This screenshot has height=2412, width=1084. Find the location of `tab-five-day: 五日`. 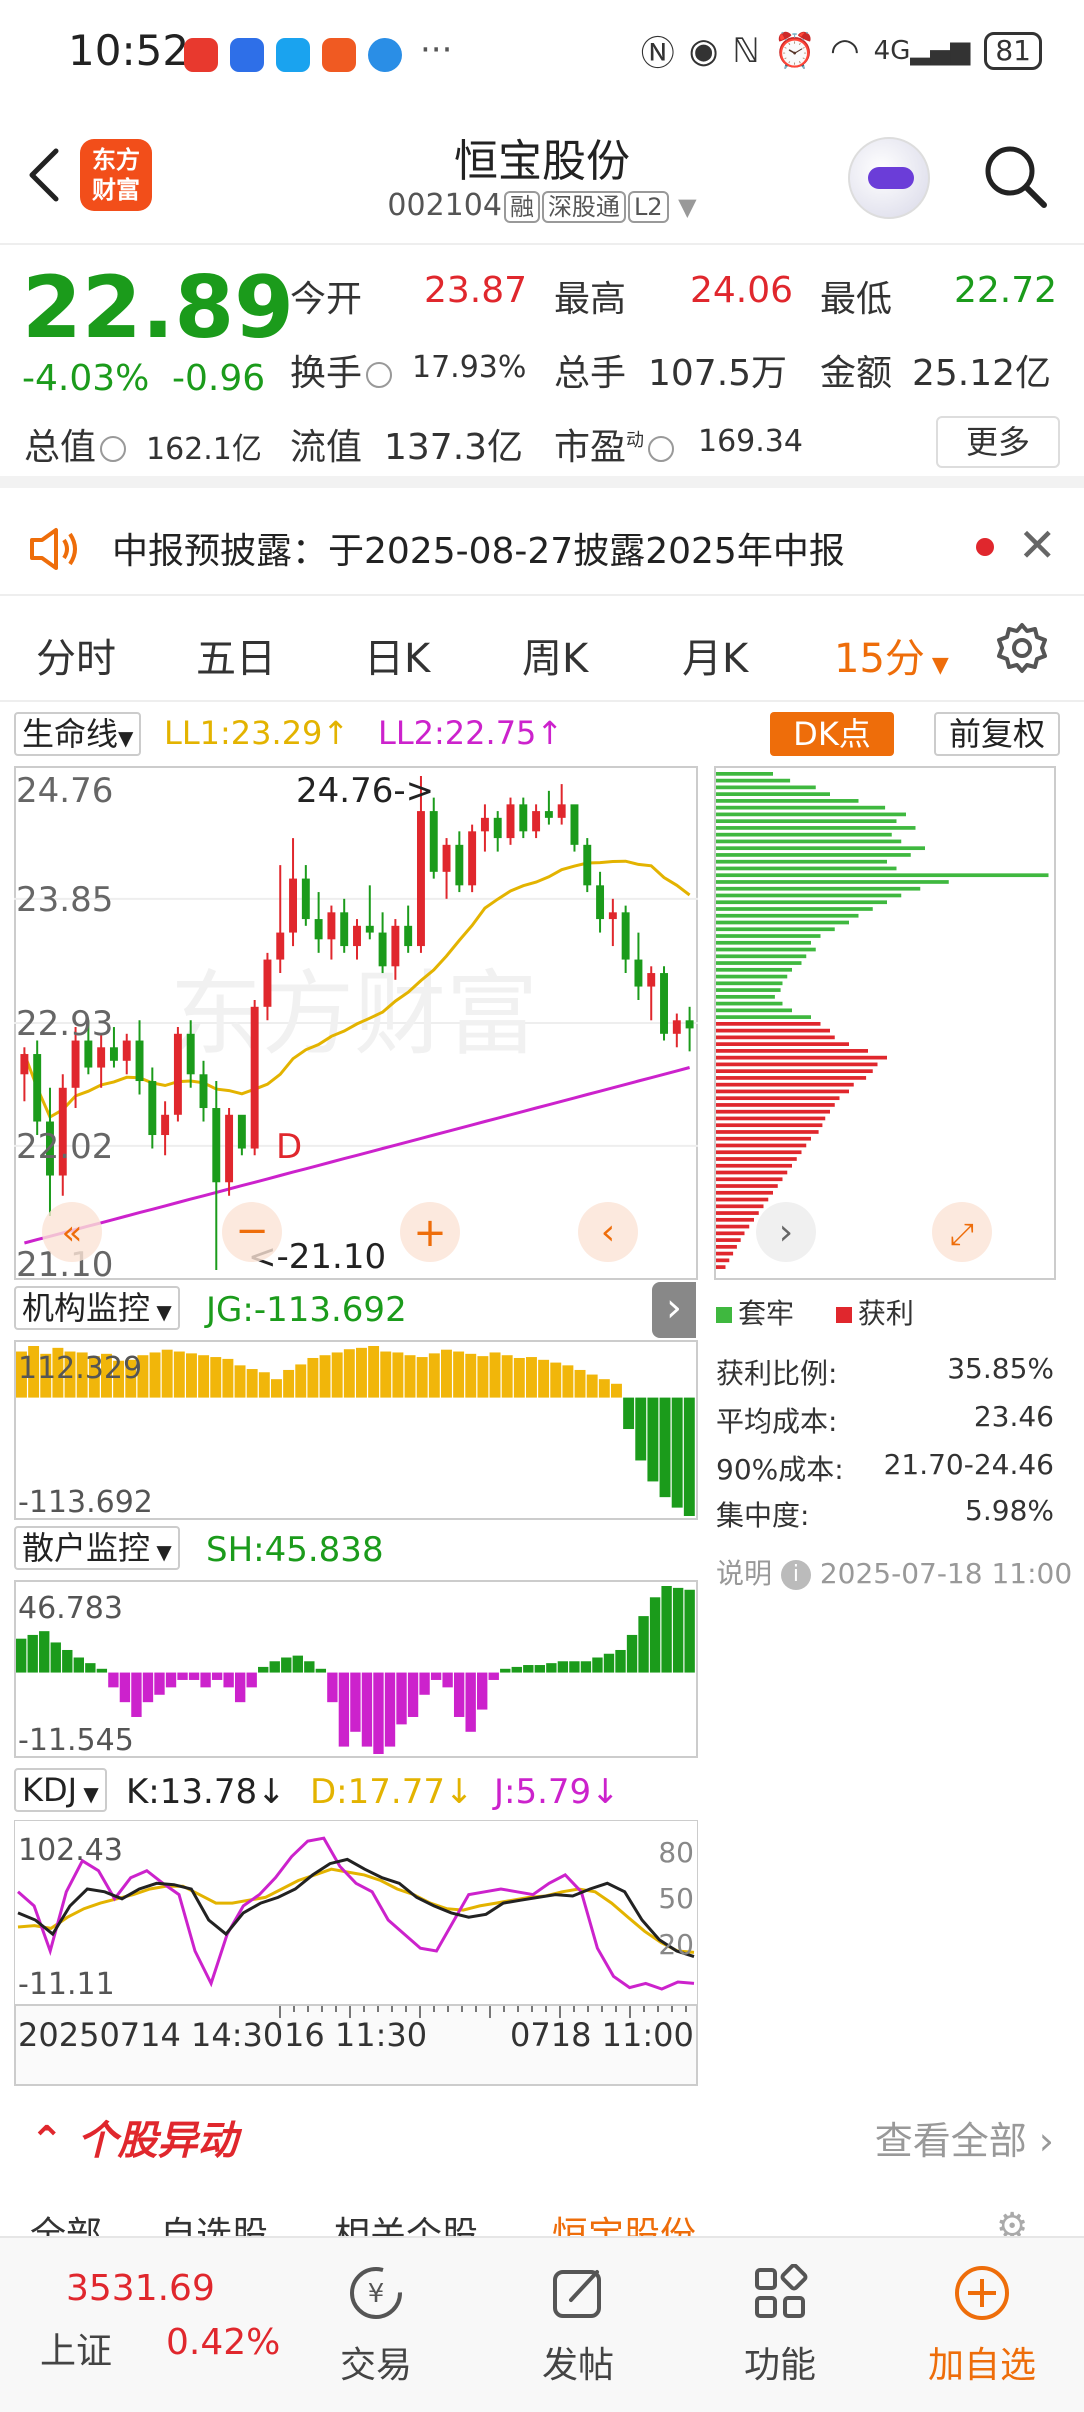

tab-five-day: 五日 is located at coordinates (236, 655).